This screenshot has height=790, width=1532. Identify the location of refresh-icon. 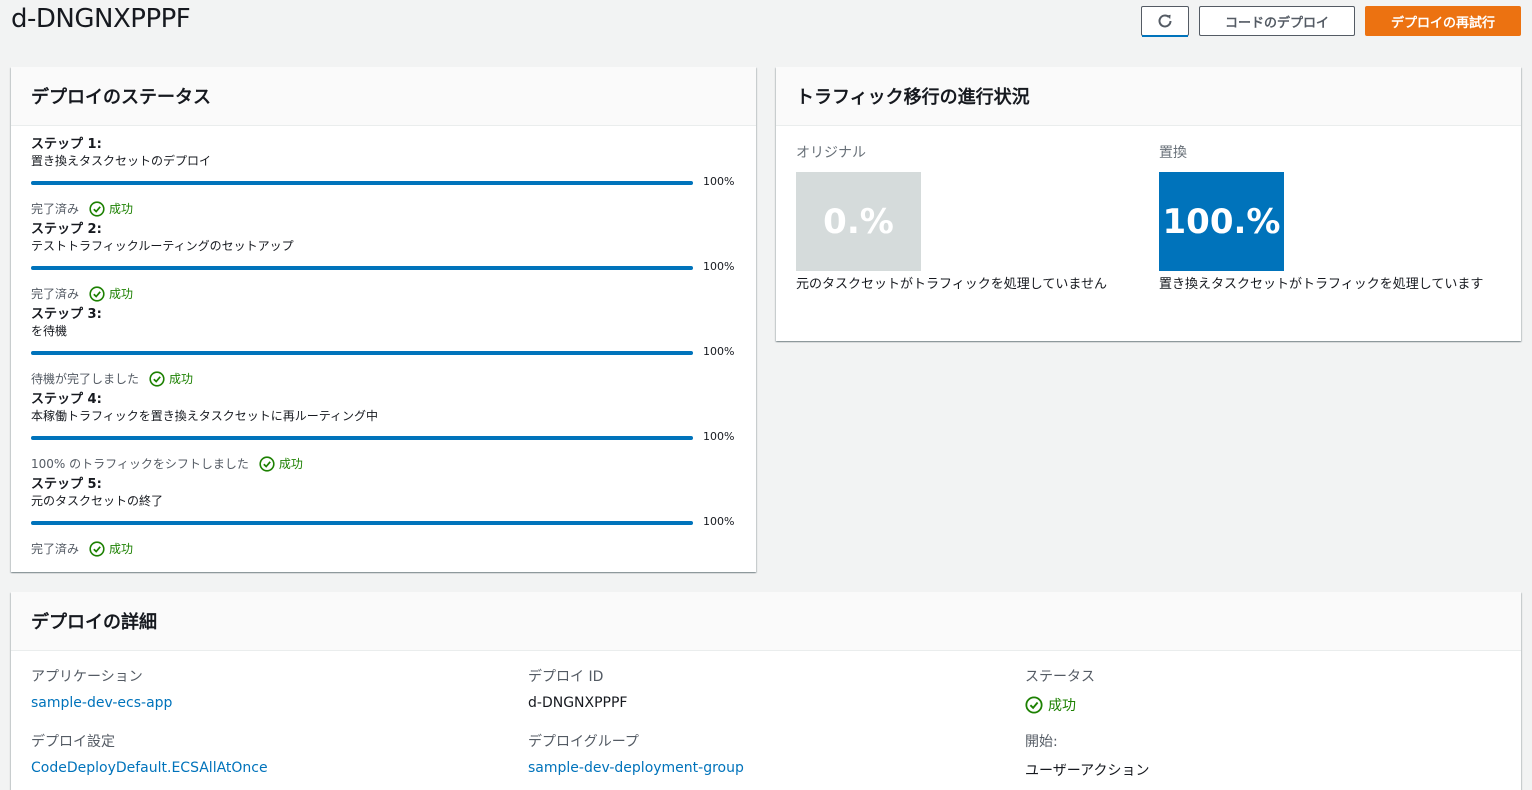
(1165, 21).